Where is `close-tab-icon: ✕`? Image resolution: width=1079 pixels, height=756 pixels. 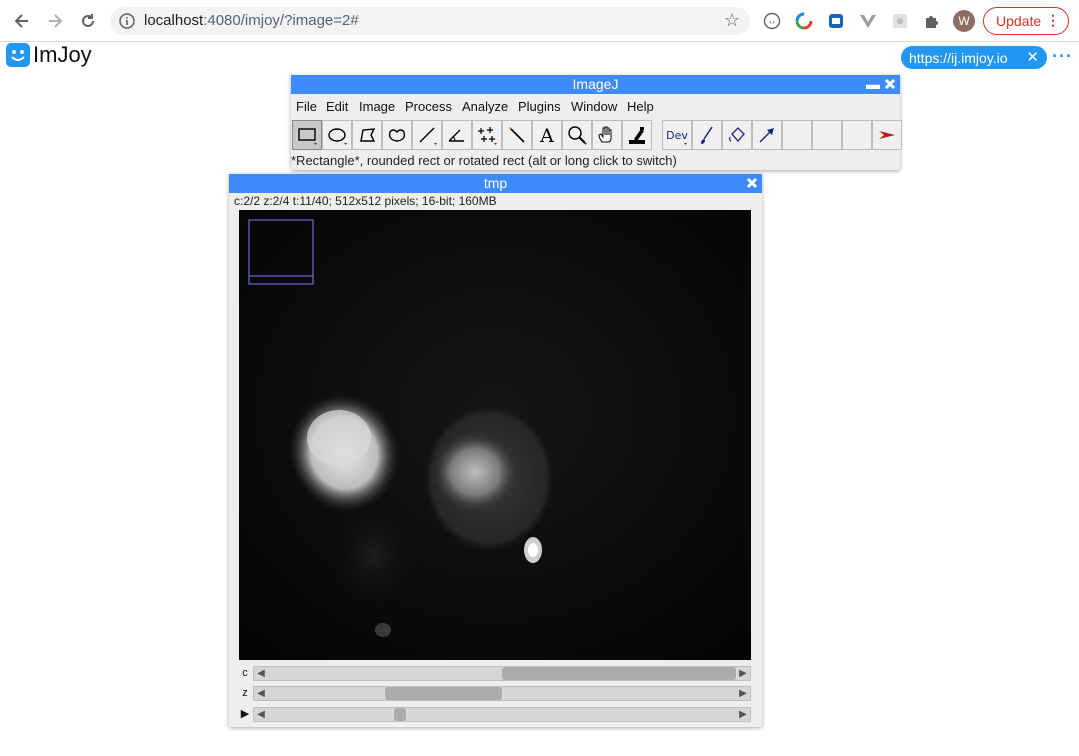 close-tab-icon: ✕ is located at coordinates (1032, 57).